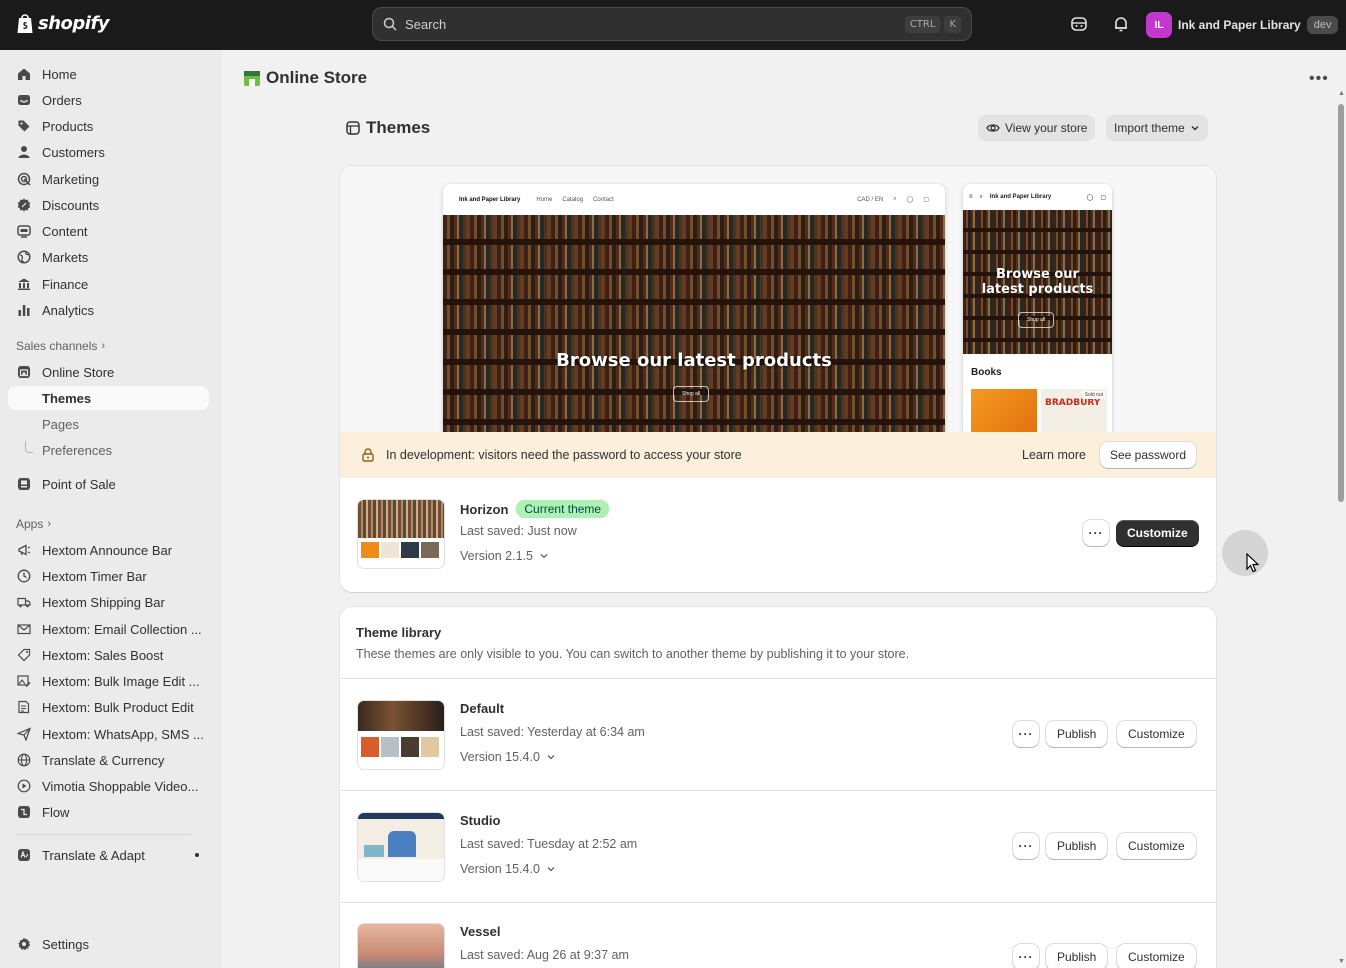 The width and height of the screenshot is (1346, 968). I want to click on books-heading: Books, so click(986, 372).